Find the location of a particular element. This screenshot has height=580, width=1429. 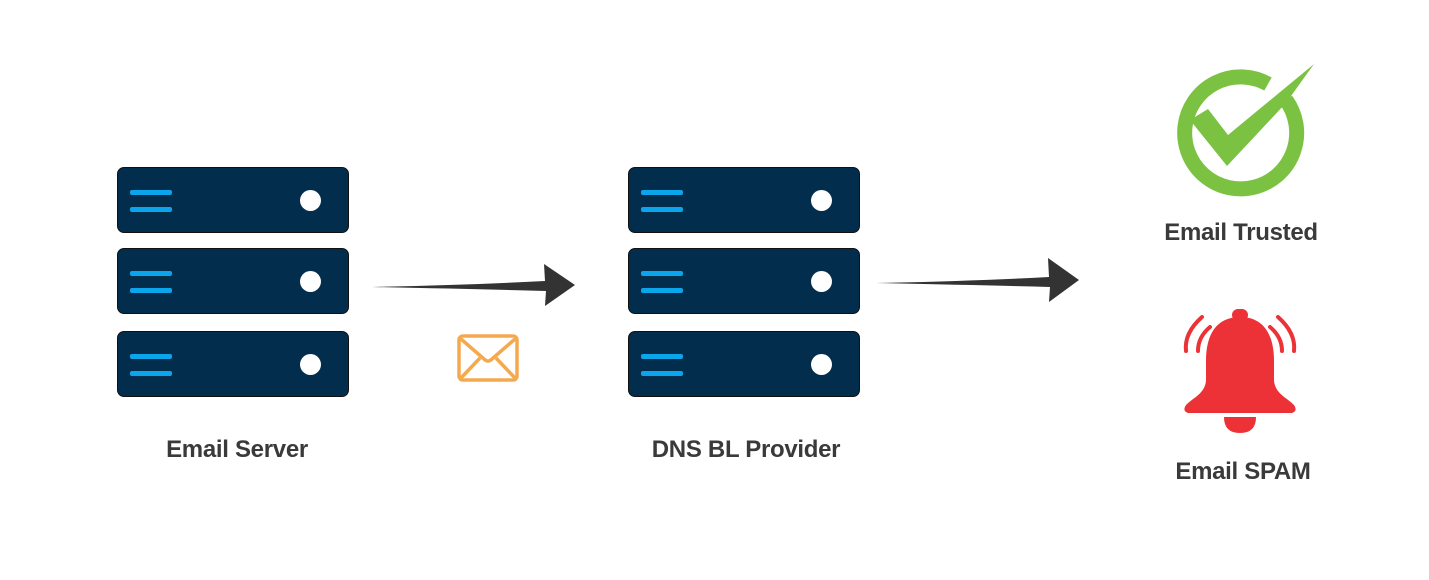

email-server-icon is located at coordinates (233, 283).